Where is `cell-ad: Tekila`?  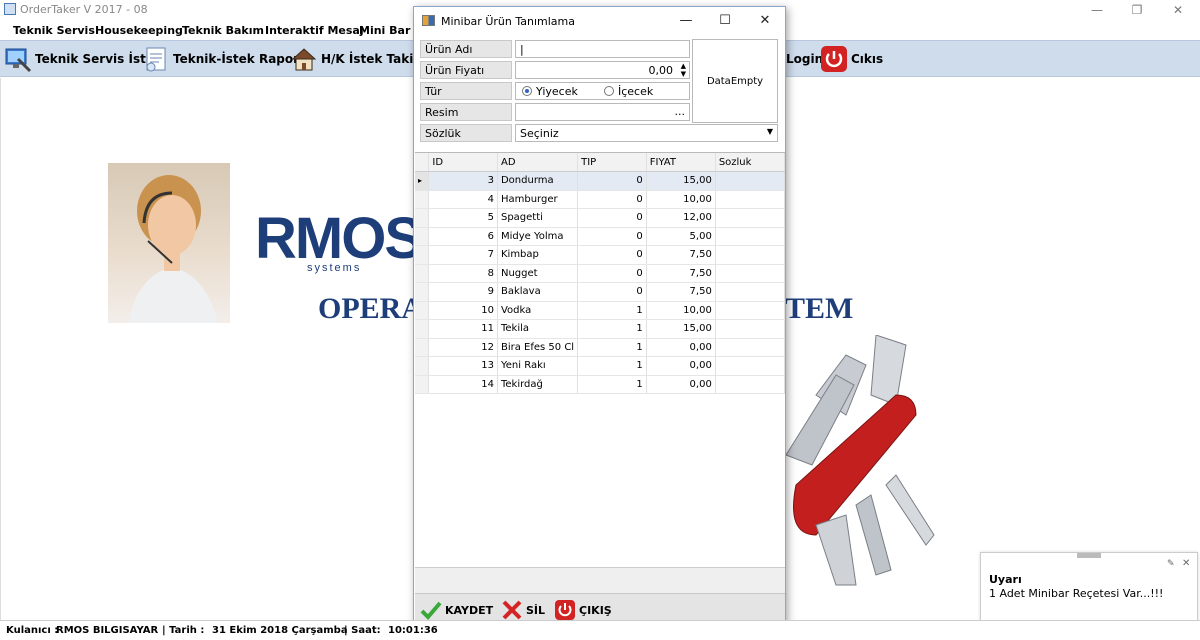
cell-ad: Tekila is located at coordinates (538, 329).